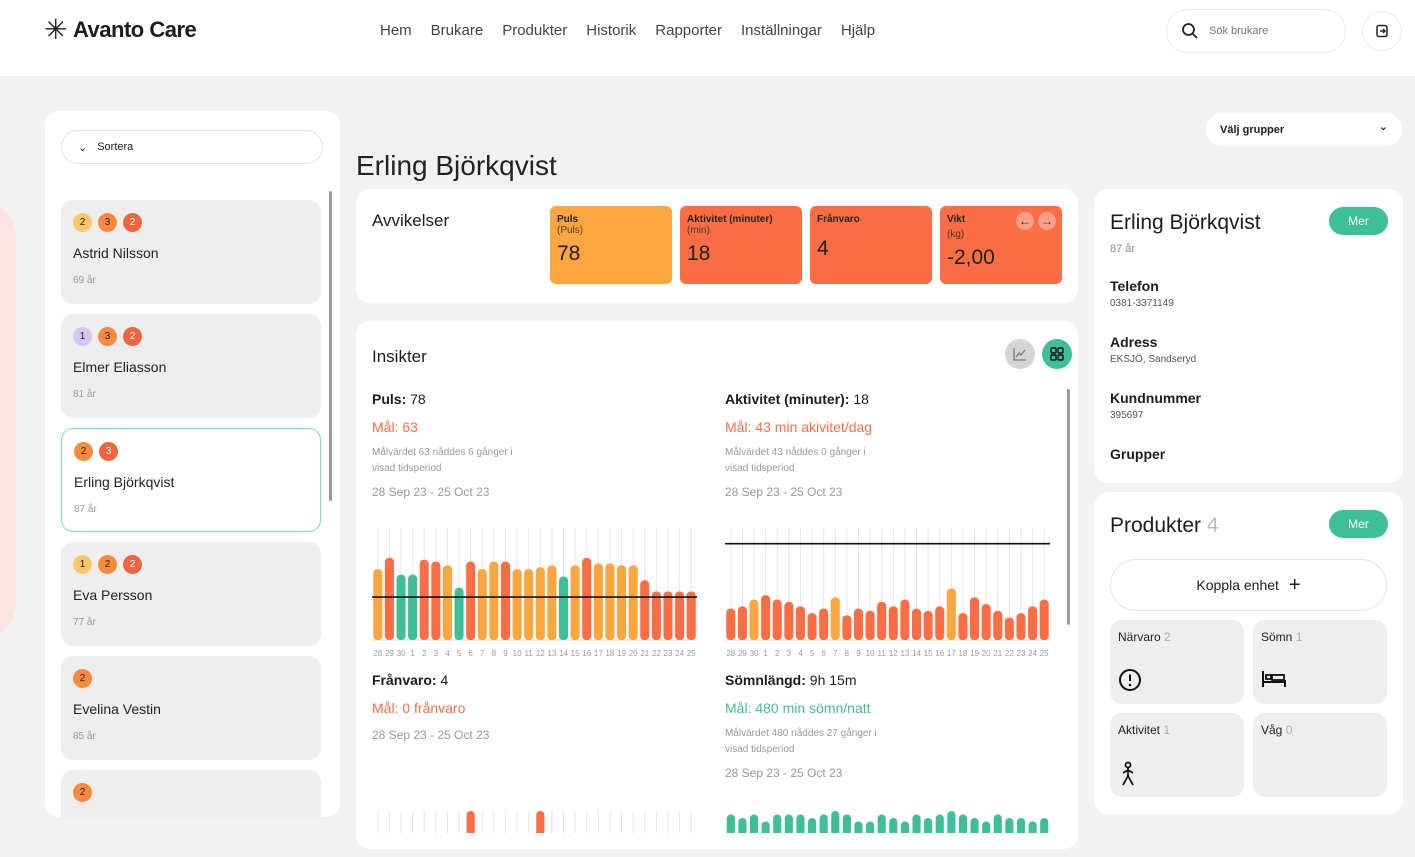 The image size is (1415, 857). What do you see at coordinates (1068, 507) in the screenshot?
I see `insikter-scrollbar` at bounding box center [1068, 507].